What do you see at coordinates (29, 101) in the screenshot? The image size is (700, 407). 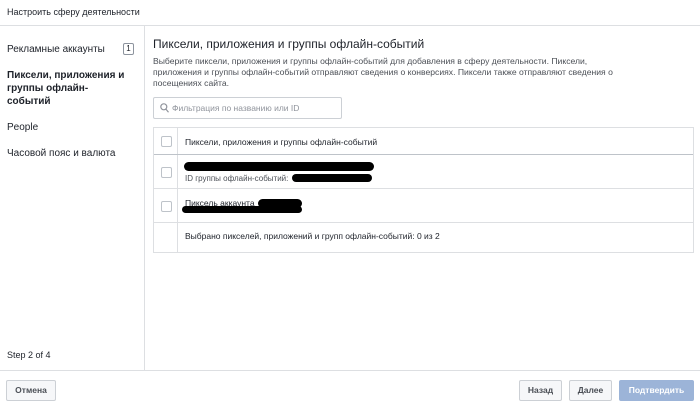 I see `sidebar-item-label-line: событий` at bounding box center [29, 101].